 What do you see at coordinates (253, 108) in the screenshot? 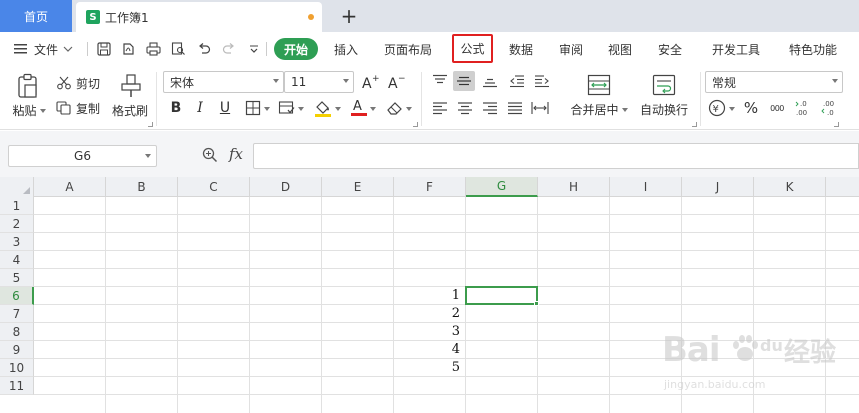
I see `borders-icon` at bounding box center [253, 108].